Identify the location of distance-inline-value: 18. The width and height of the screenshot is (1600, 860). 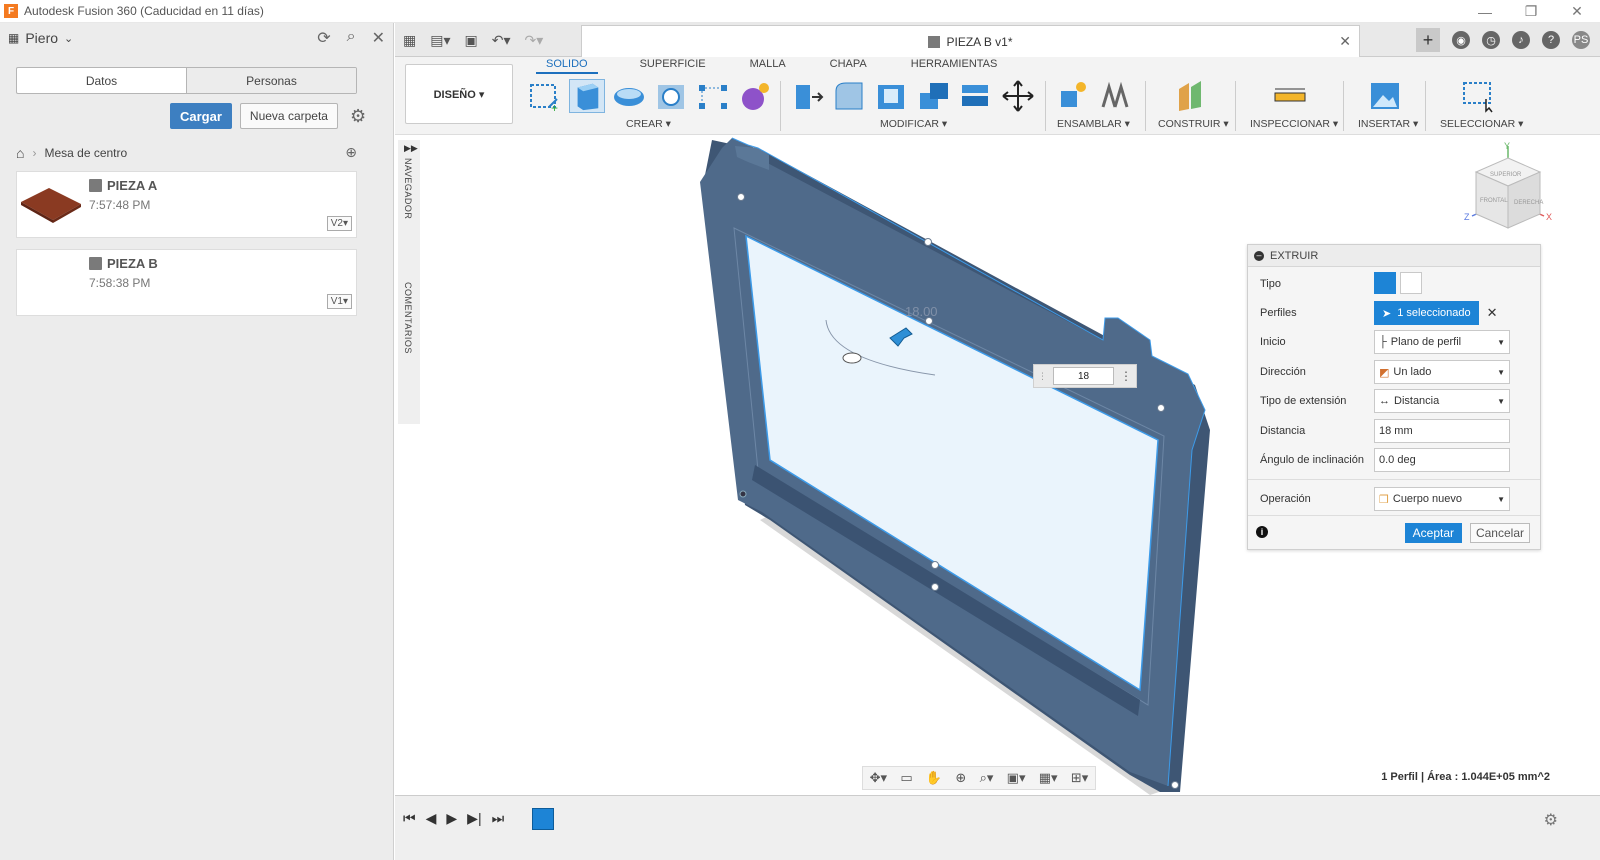
(1083, 376).